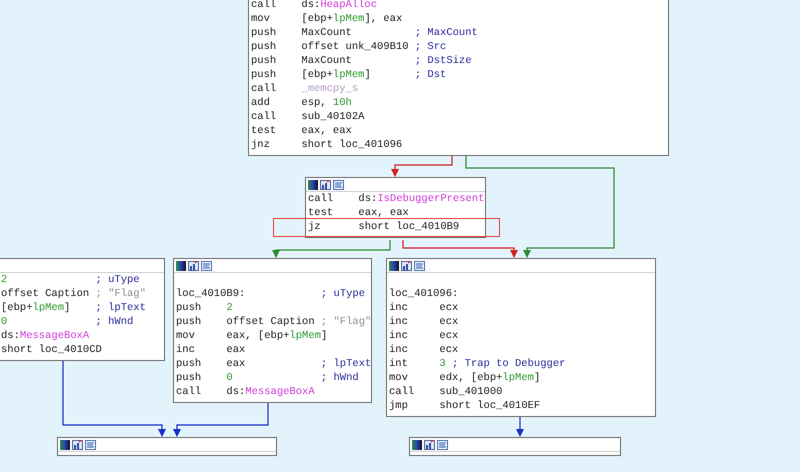 The height and width of the screenshot is (472, 800). What do you see at coordinates (301, 103) in the screenshot?
I see `code-line: add esp, 10h` at bounding box center [301, 103].